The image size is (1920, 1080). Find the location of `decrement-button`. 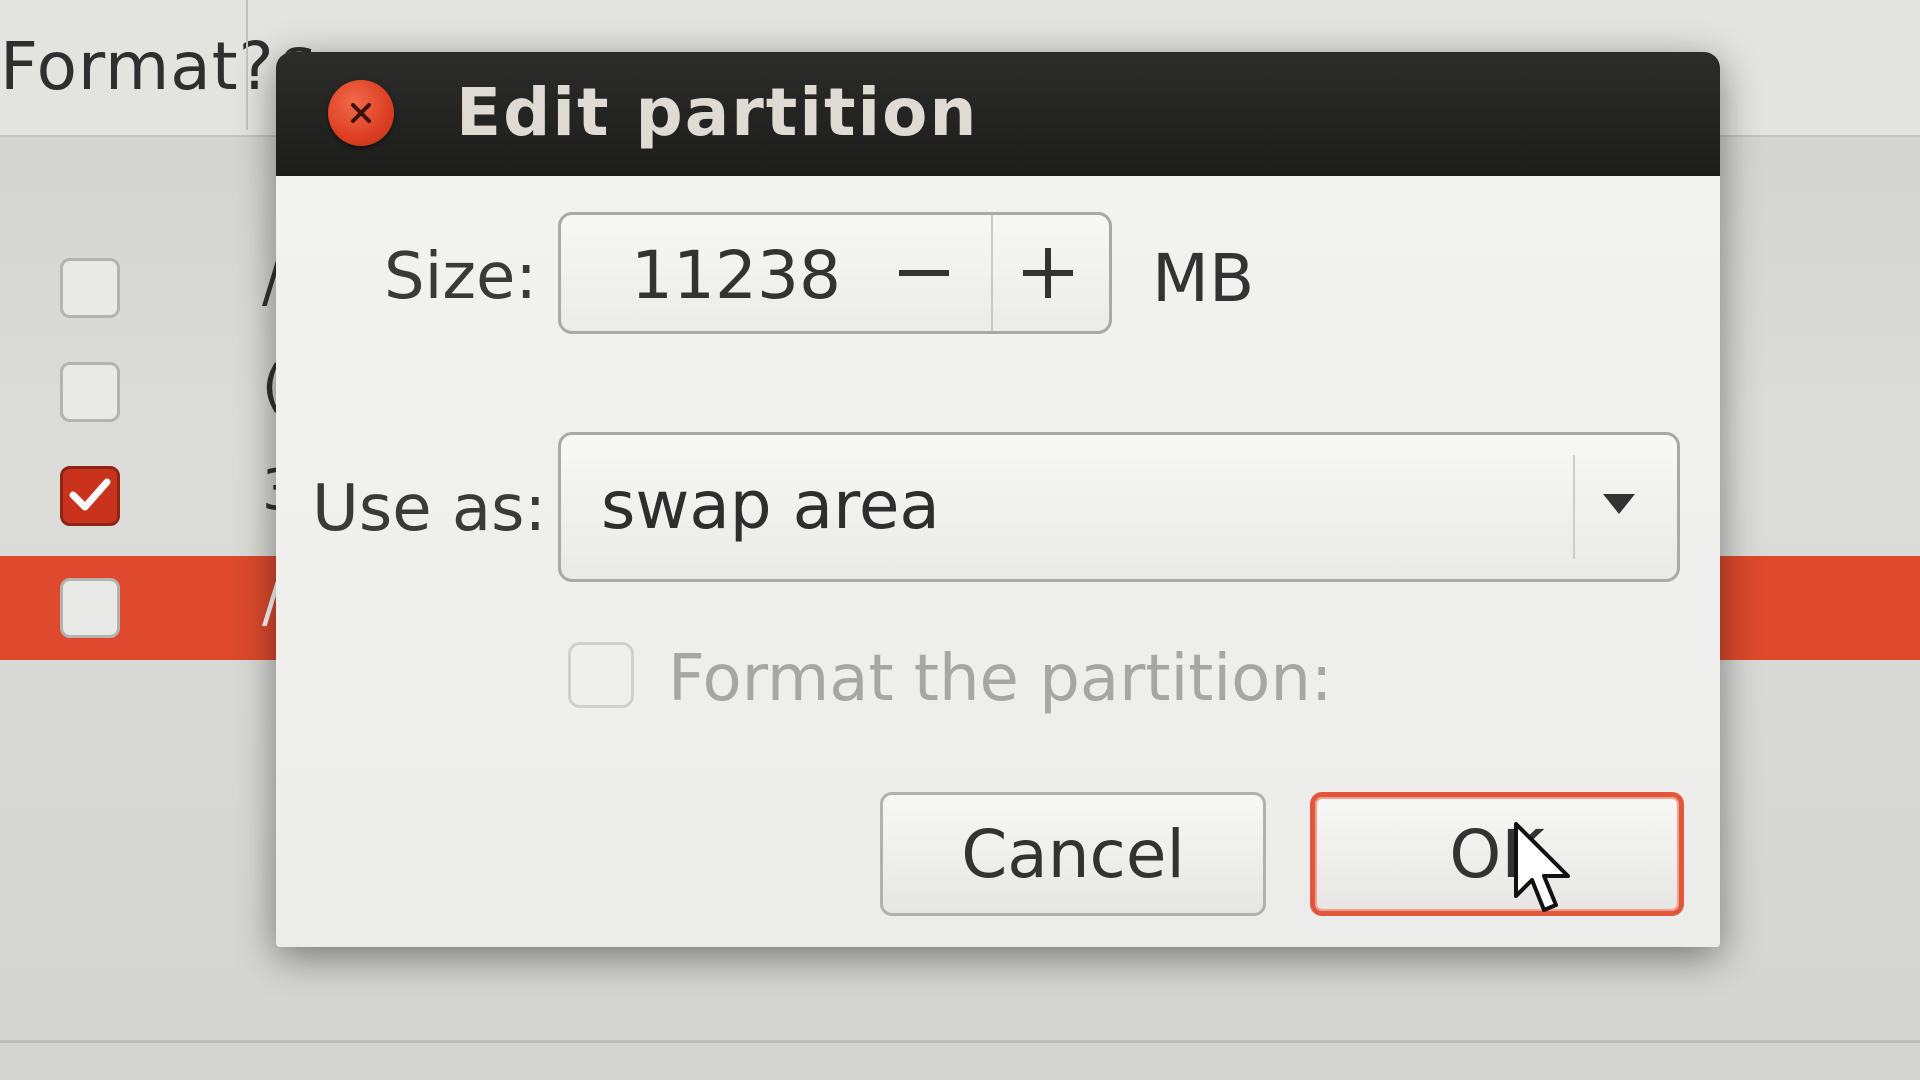

decrement-button is located at coordinates (924, 273).